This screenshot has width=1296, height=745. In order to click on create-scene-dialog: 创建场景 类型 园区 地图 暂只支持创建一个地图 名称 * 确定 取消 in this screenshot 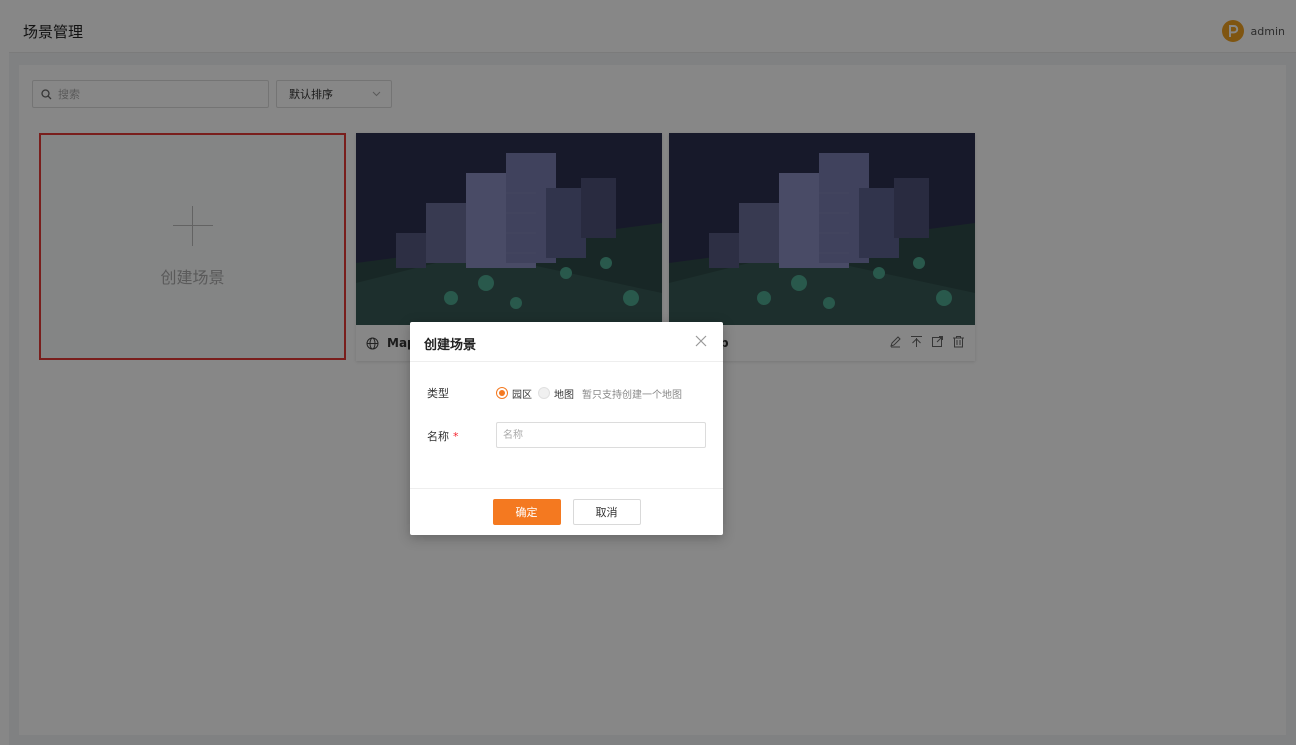, I will do `click(566, 428)`.